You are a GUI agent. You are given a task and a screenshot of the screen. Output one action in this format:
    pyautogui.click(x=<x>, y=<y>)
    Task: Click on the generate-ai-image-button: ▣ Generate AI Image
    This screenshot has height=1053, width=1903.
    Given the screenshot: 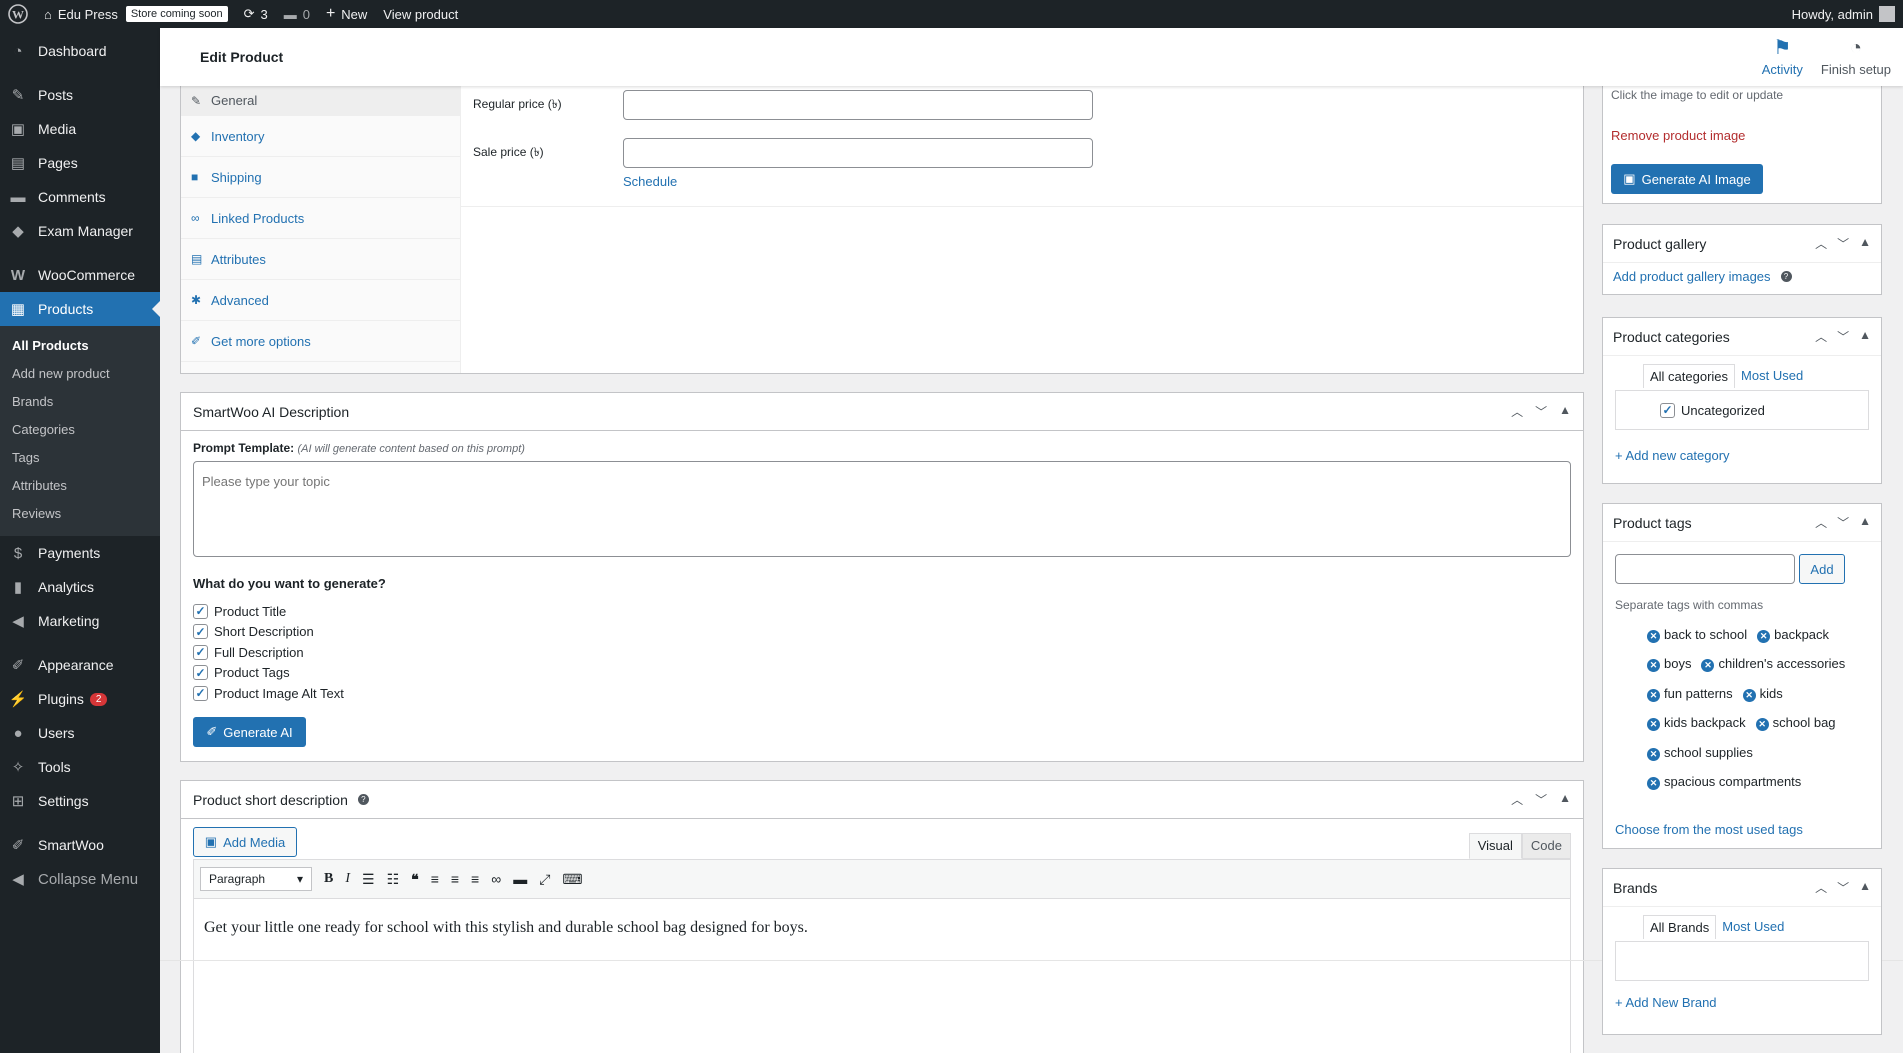 What is the action you would take?
    pyautogui.click(x=1687, y=179)
    